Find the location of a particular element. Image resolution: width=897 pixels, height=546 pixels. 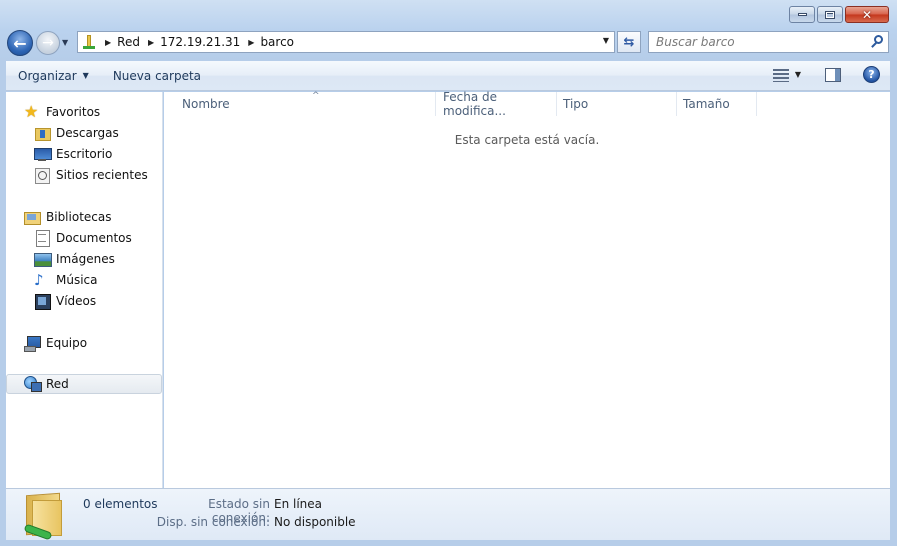

column-header-label: Tipo is located at coordinates (576, 104).